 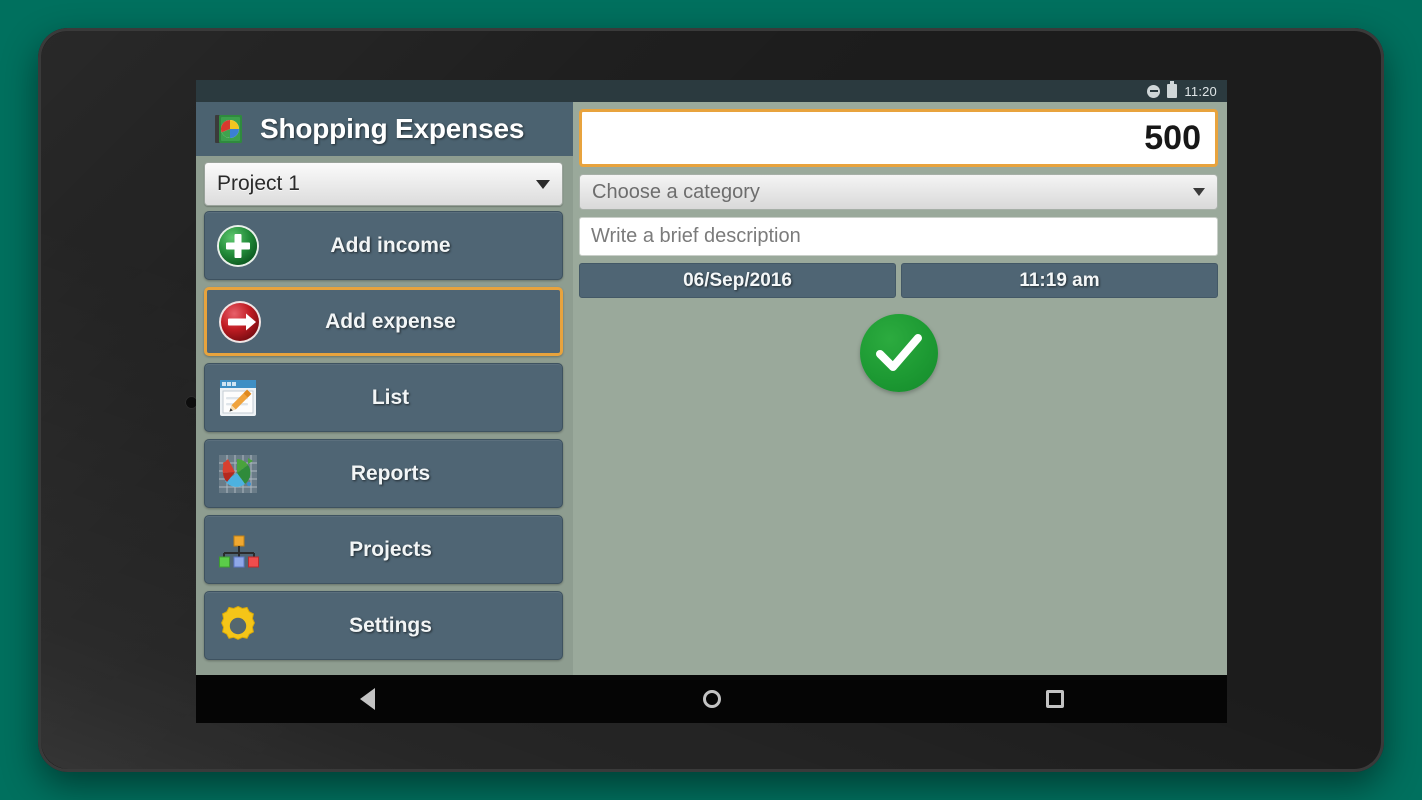 What do you see at coordinates (390, 245) in the screenshot?
I see `sidebar-item-label: Add income` at bounding box center [390, 245].